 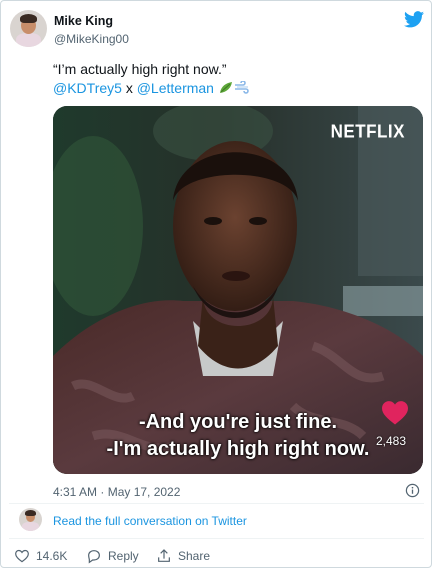 What do you see at coordinates (28, 28) in the screenshot?
I see `author-avatar` at bounding box center [28, 28].